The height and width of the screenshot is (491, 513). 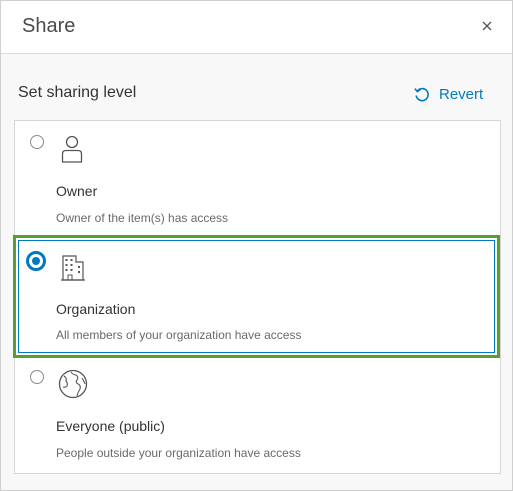 I want to click on owner-label: Owner, so click(x=77, y=191).